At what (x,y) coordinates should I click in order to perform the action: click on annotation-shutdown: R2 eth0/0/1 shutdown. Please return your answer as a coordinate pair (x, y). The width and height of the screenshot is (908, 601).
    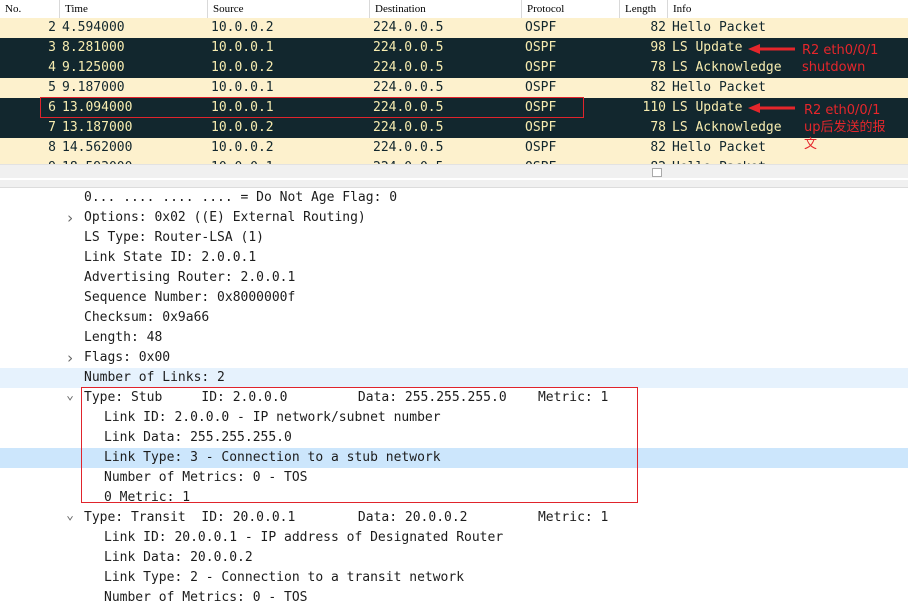
    Looking at the image, I should click on (840, 59).